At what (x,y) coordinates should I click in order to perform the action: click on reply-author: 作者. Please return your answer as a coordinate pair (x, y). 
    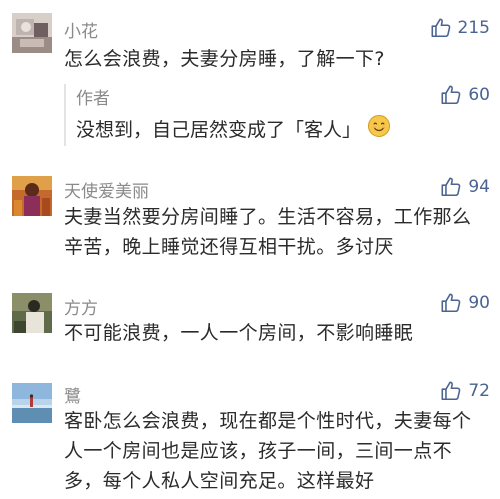
    Looking at the image, I should click on (93, 96).